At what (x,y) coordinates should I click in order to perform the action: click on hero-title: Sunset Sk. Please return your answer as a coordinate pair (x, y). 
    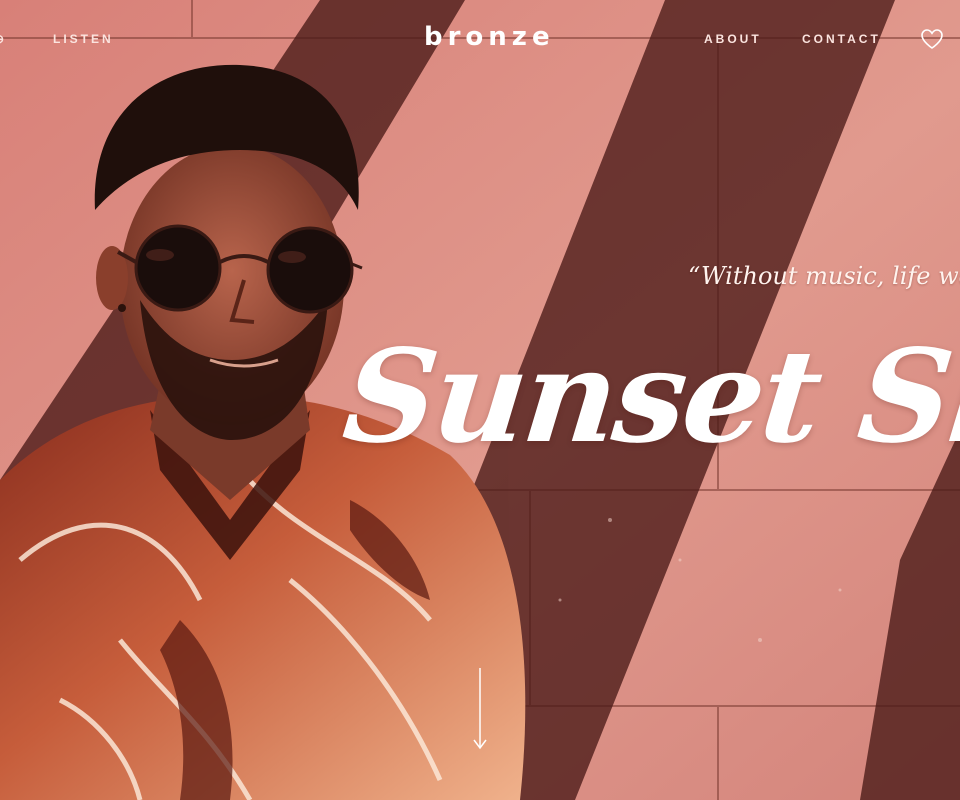
    Looking at the image, I should click on (648, 397).